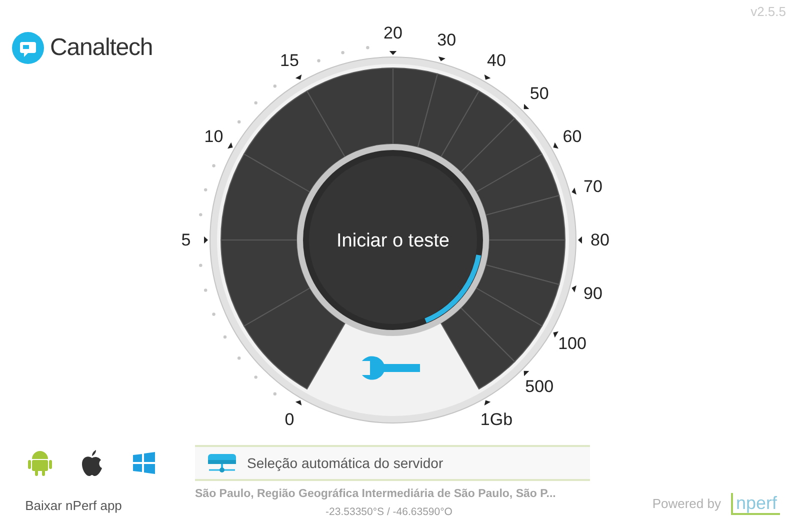 This screenshot has width=800, height=523. Describe the element at coordinates (539, 386) in the screenshot. I see `scale-label: 500` at that location.